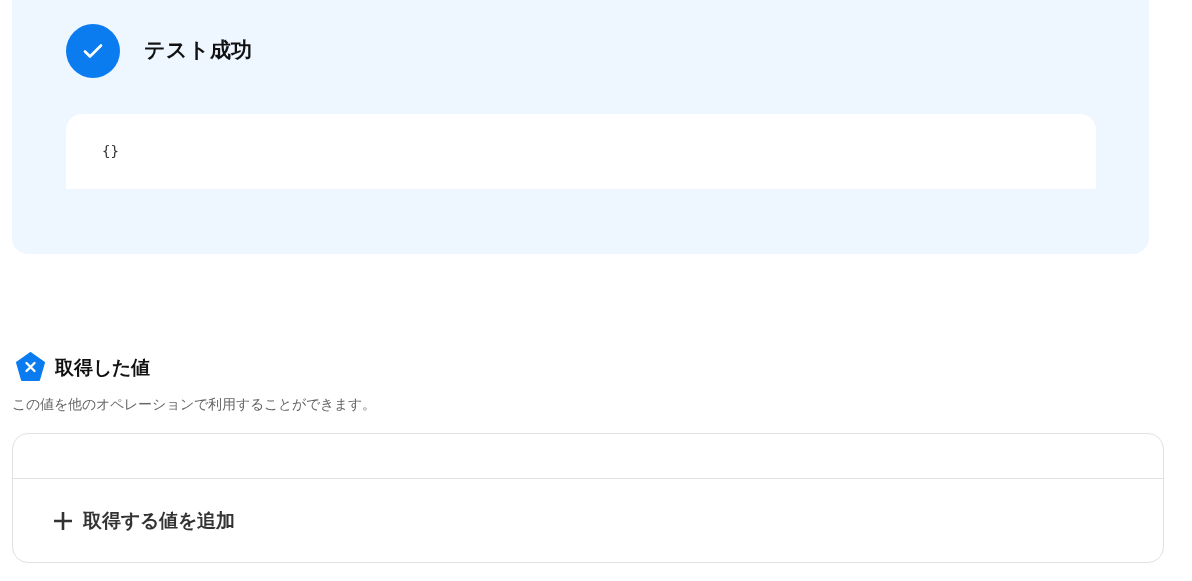  I want to click on plus-icon, so click(63, 520).